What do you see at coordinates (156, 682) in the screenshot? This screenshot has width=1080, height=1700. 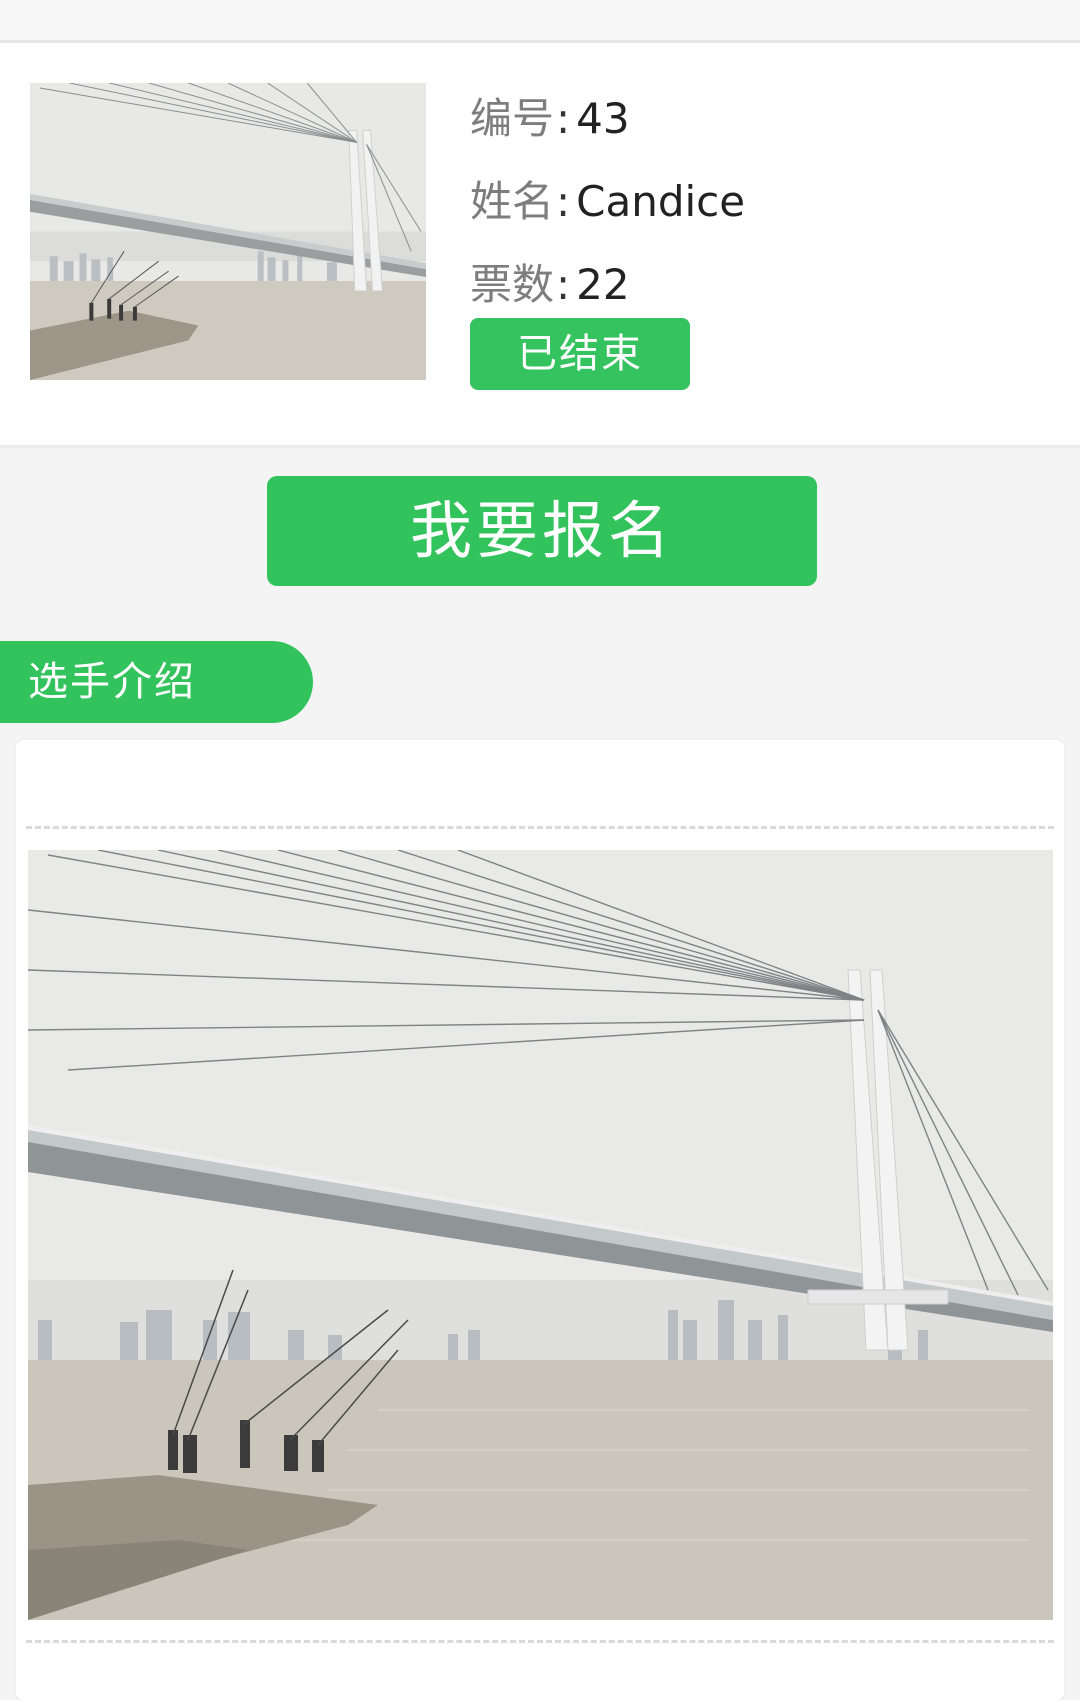 I see `section-tab-intro: 选手介绍` at bounding box center [156, 682].